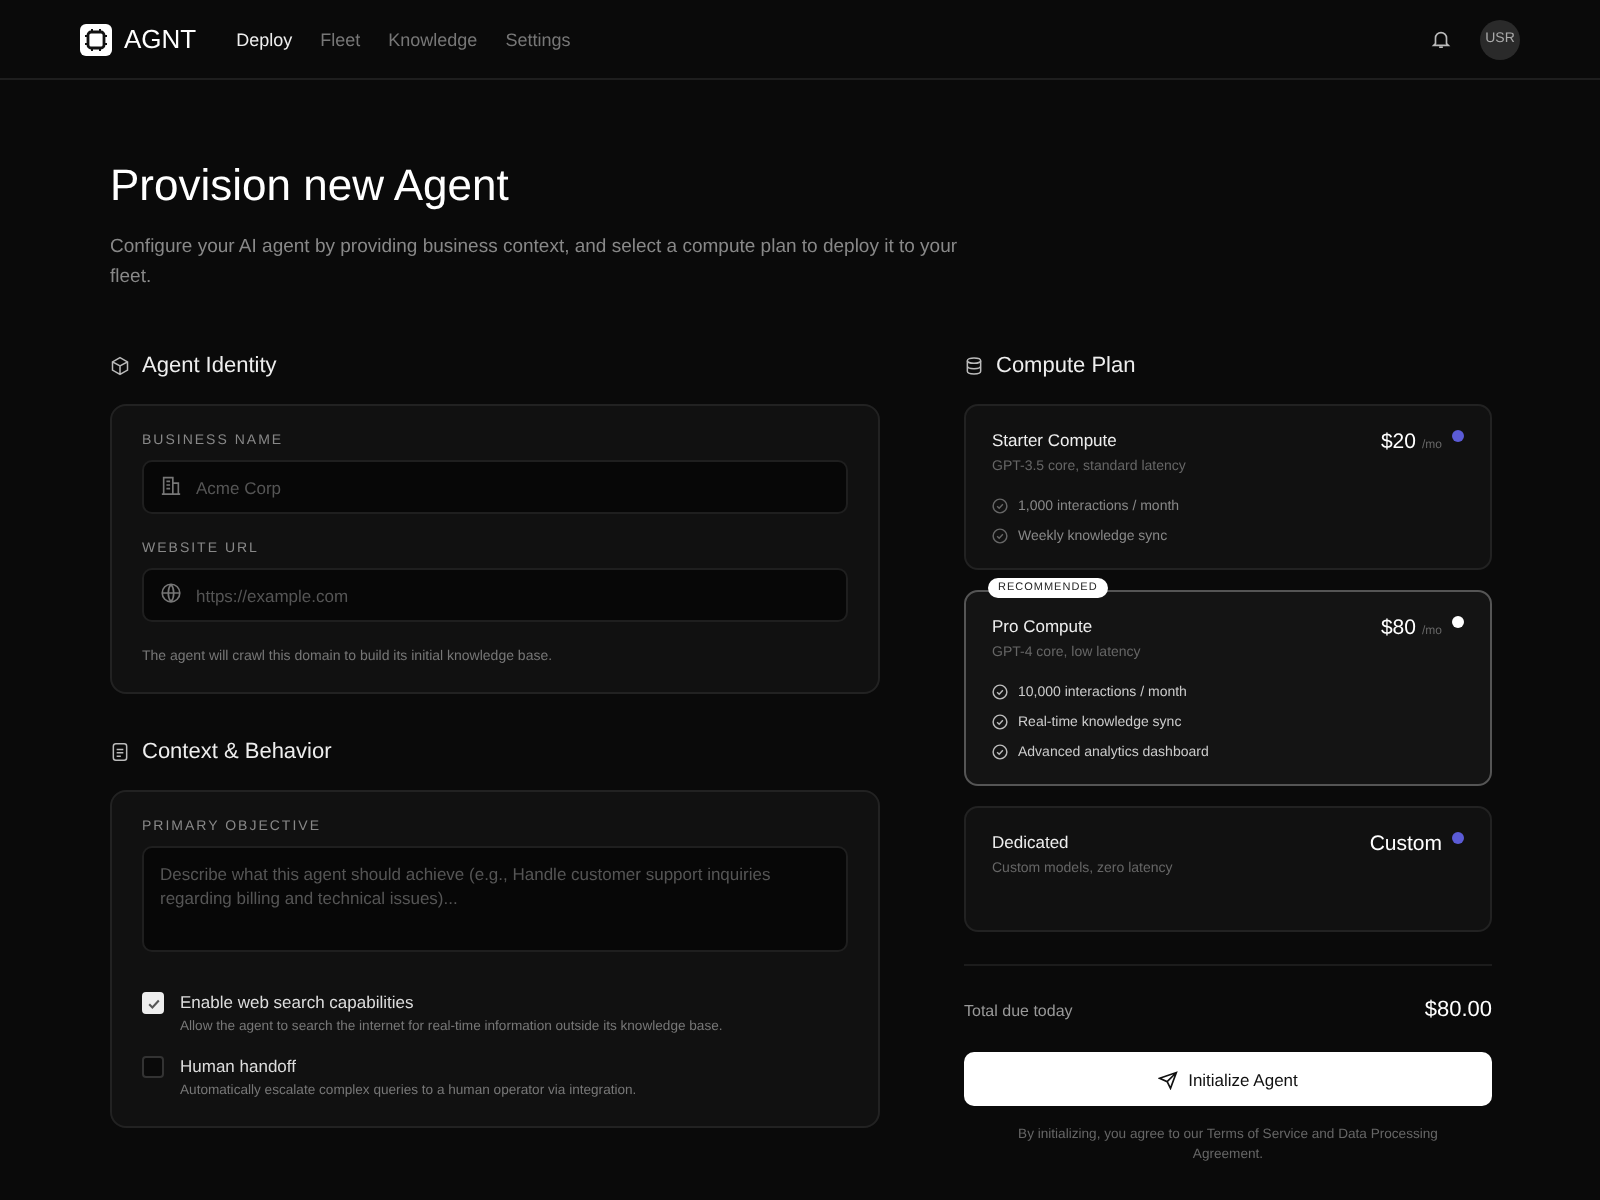 This screenshot has height=1200, width=1600. What do you see at coordinates (1228, 1079) in the screenshot?
I see `initialize-button: Initialize Agent` at bounding box center [1228, 1079].